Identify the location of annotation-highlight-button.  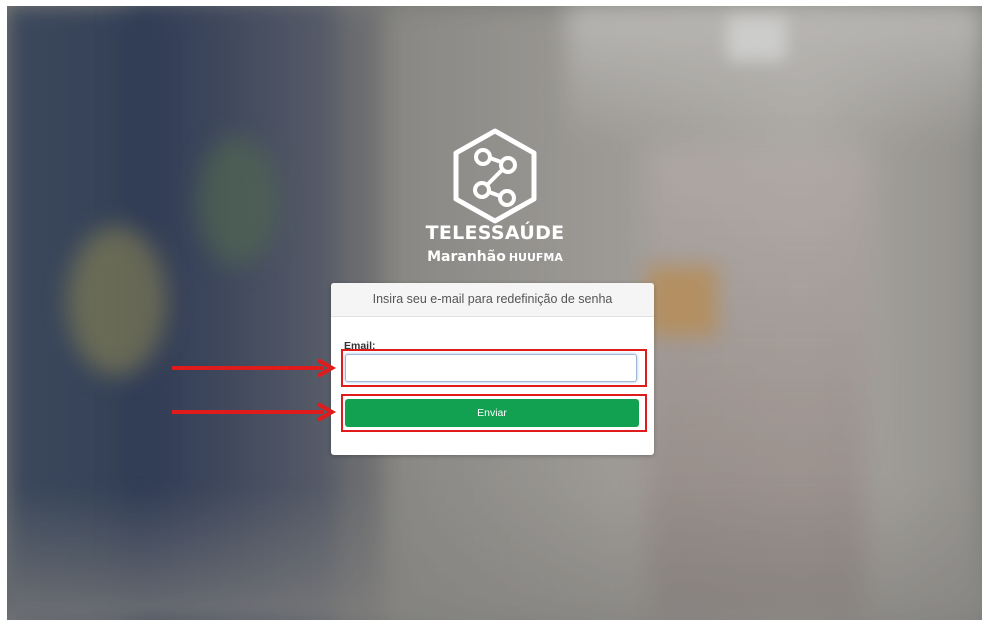
(494, 413).